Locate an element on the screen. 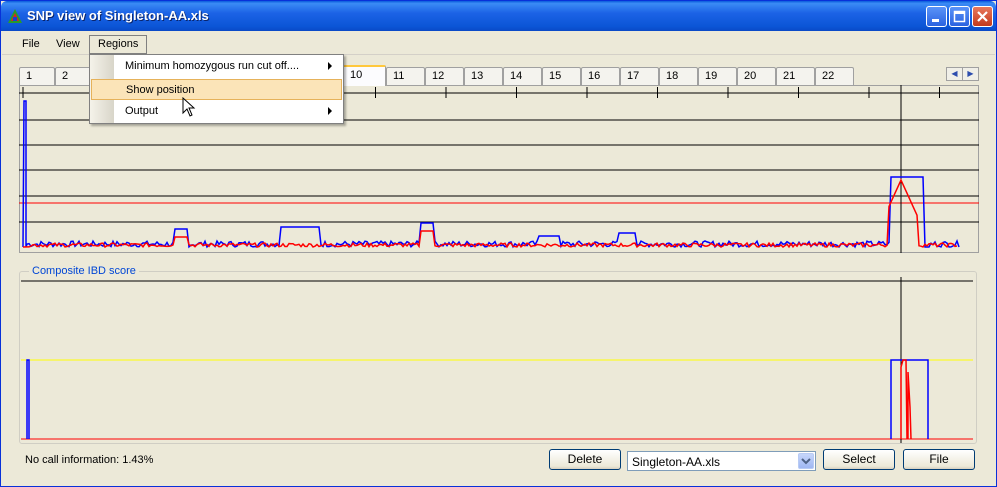  tab-scroll-right-icon: ▶ is located at coordinates (970, 74).